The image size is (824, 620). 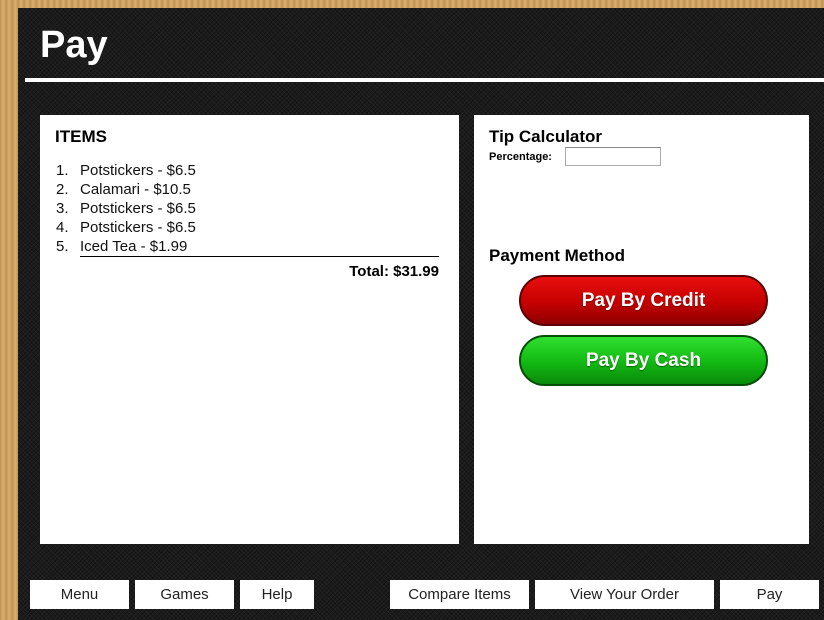 I want to click on list-item: 1. Potstickers - $6.5, so click(x=126, y=170).